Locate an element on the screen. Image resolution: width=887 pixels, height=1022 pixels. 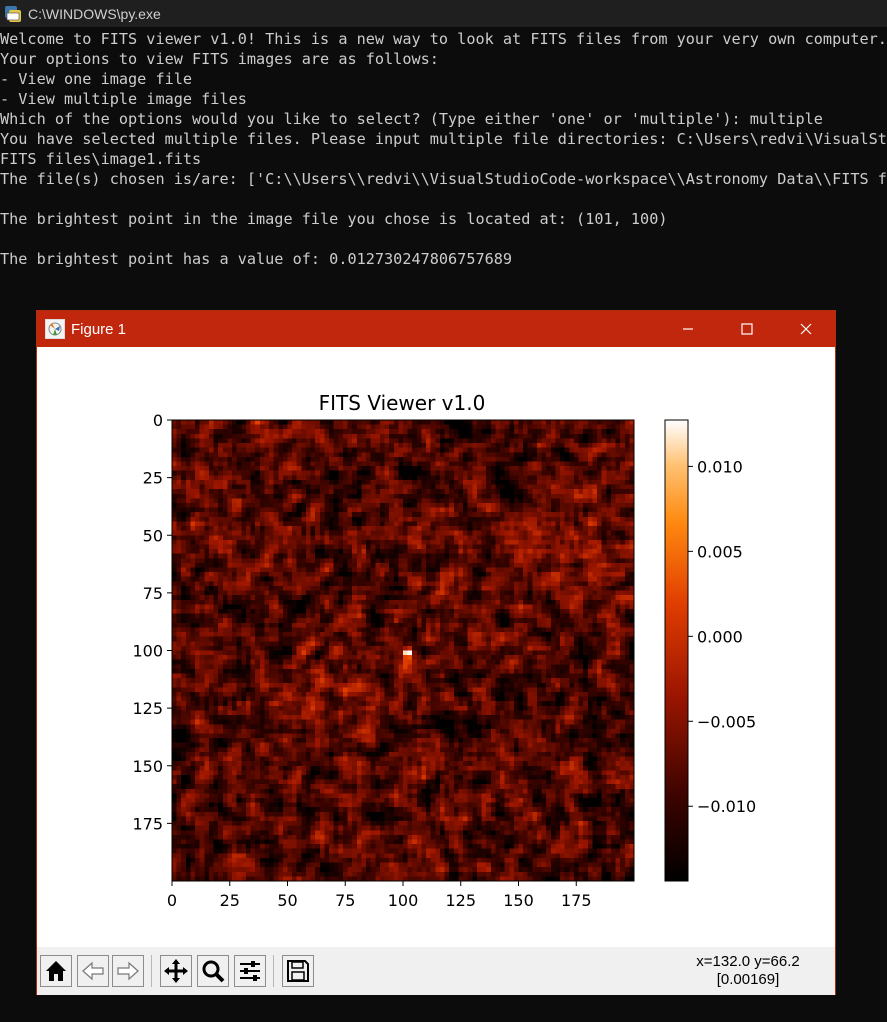
save-icon is located at coordinates (298, 971).